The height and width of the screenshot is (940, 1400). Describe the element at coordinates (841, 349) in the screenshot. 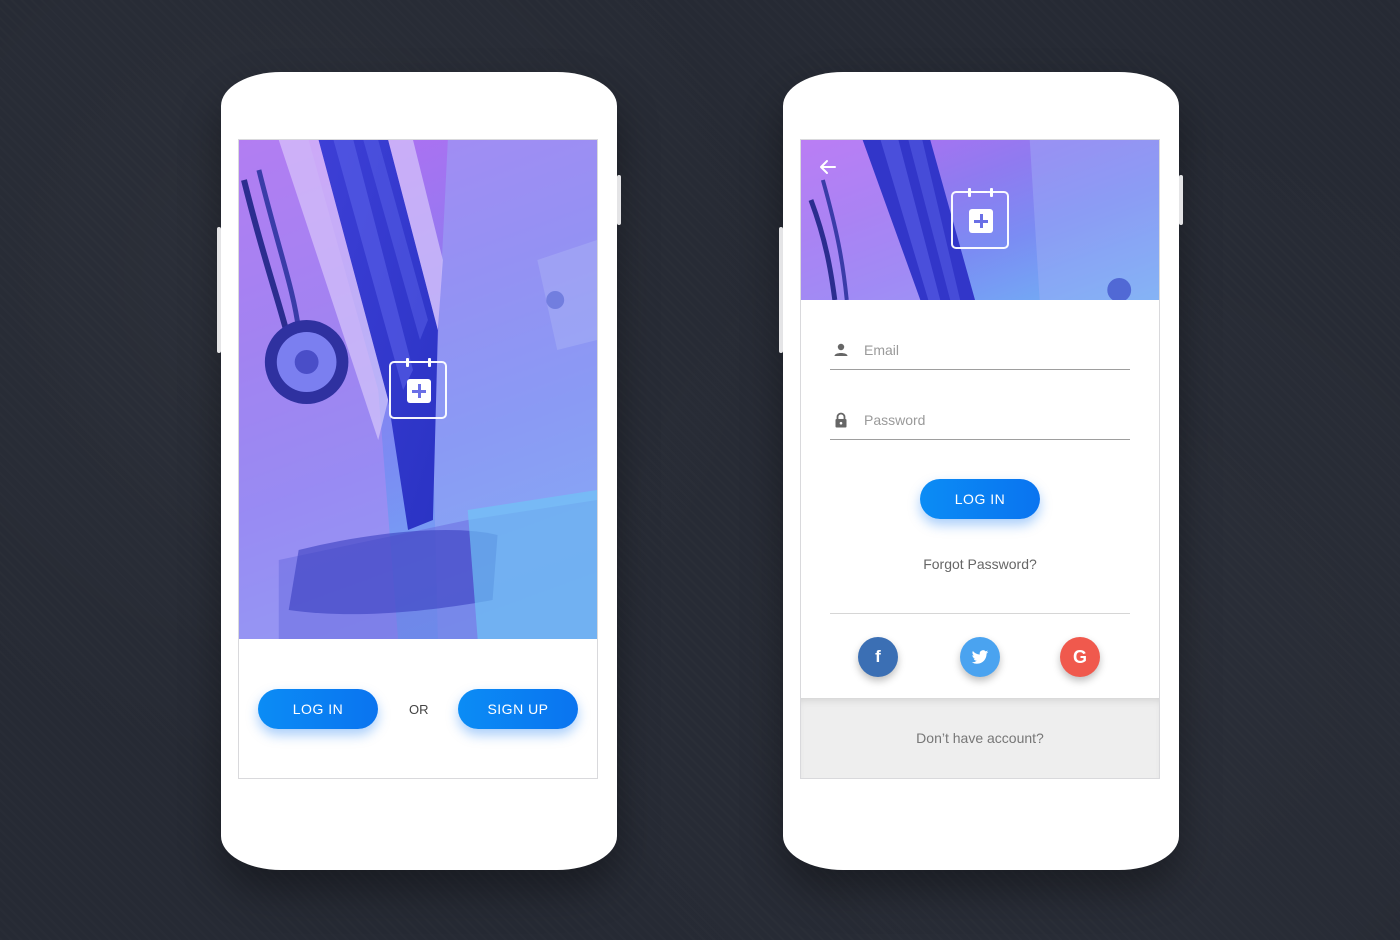

I see `person-icon` at that location.